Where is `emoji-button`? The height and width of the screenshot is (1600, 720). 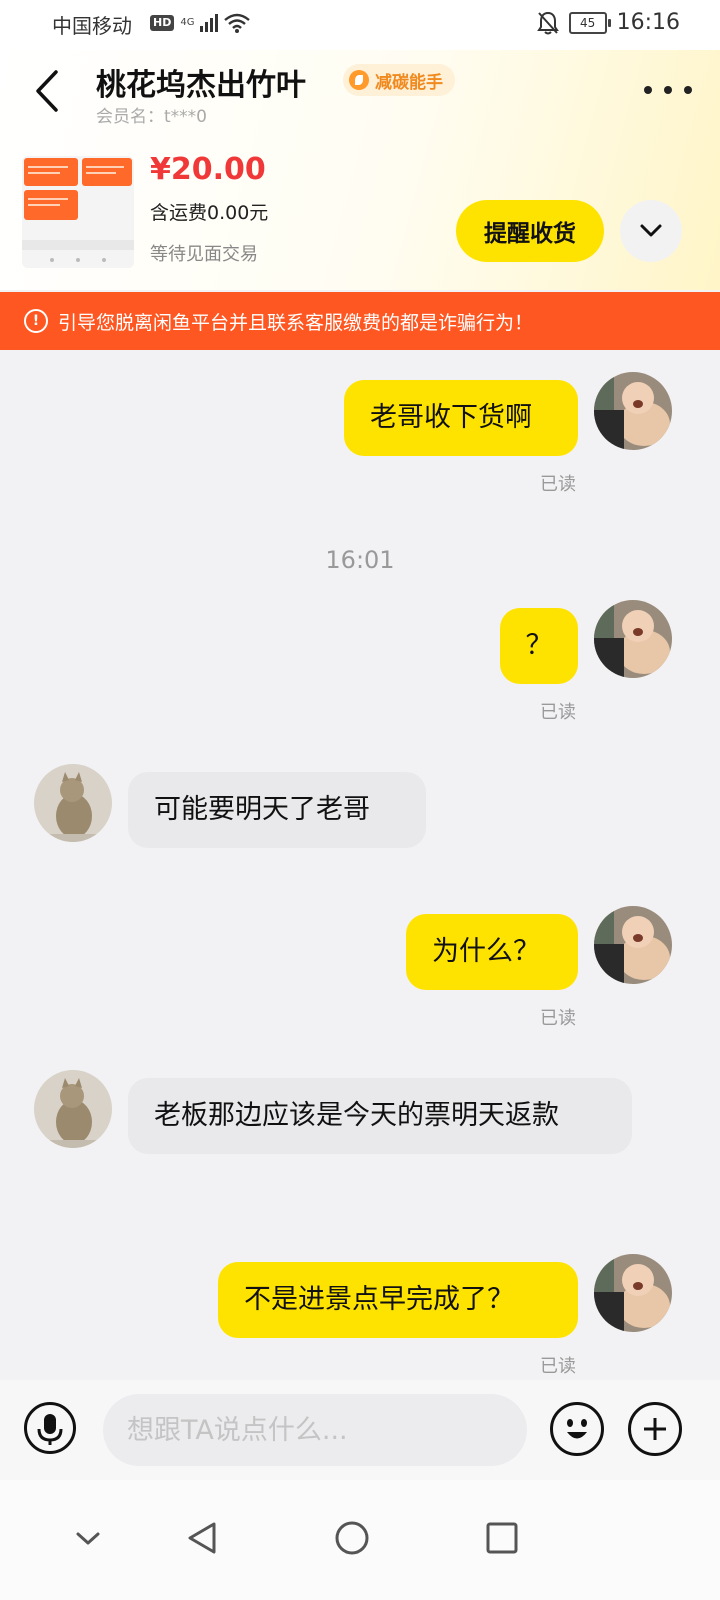 emoji-button is located at coordinates (577, 1429).